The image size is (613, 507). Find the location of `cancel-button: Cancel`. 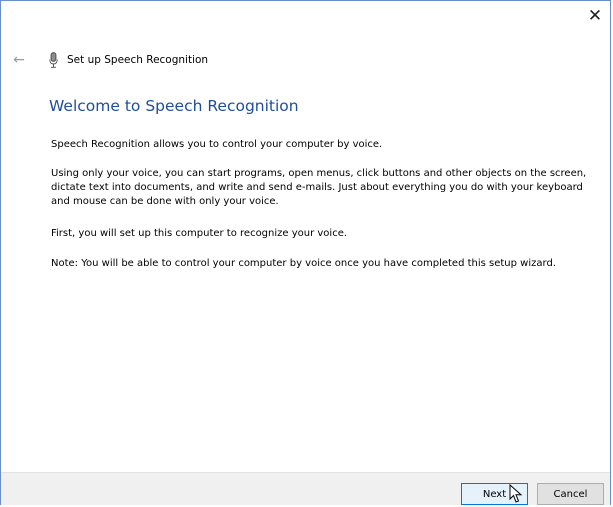

cancel-button: Cancel is located at coordinates (570, 494).